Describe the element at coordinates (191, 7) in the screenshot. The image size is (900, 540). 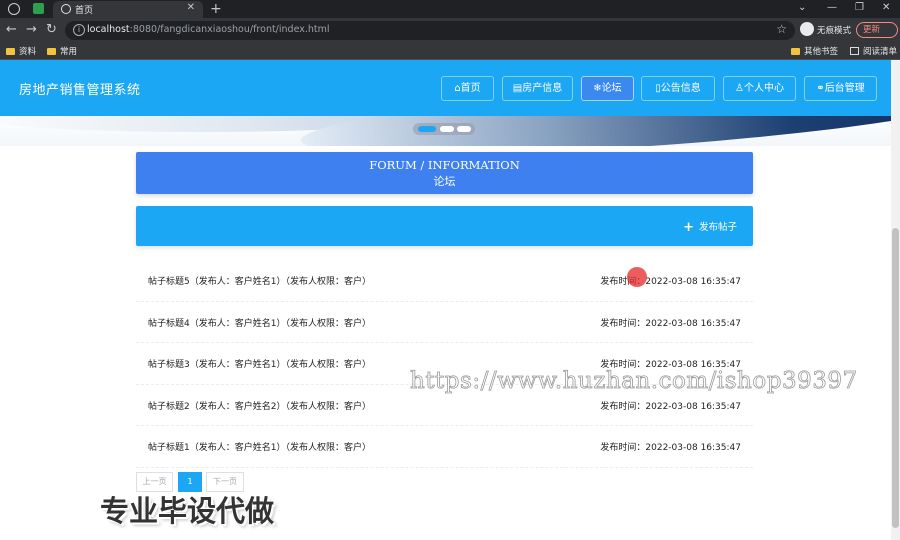
I see `close-icon: ✕` at that location.